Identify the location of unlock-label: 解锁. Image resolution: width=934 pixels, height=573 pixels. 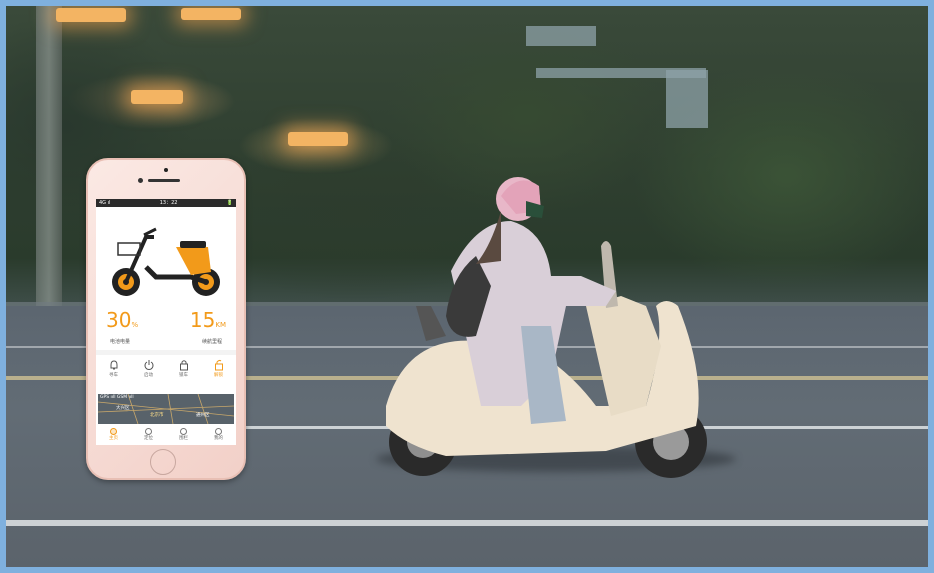
(218, 375).